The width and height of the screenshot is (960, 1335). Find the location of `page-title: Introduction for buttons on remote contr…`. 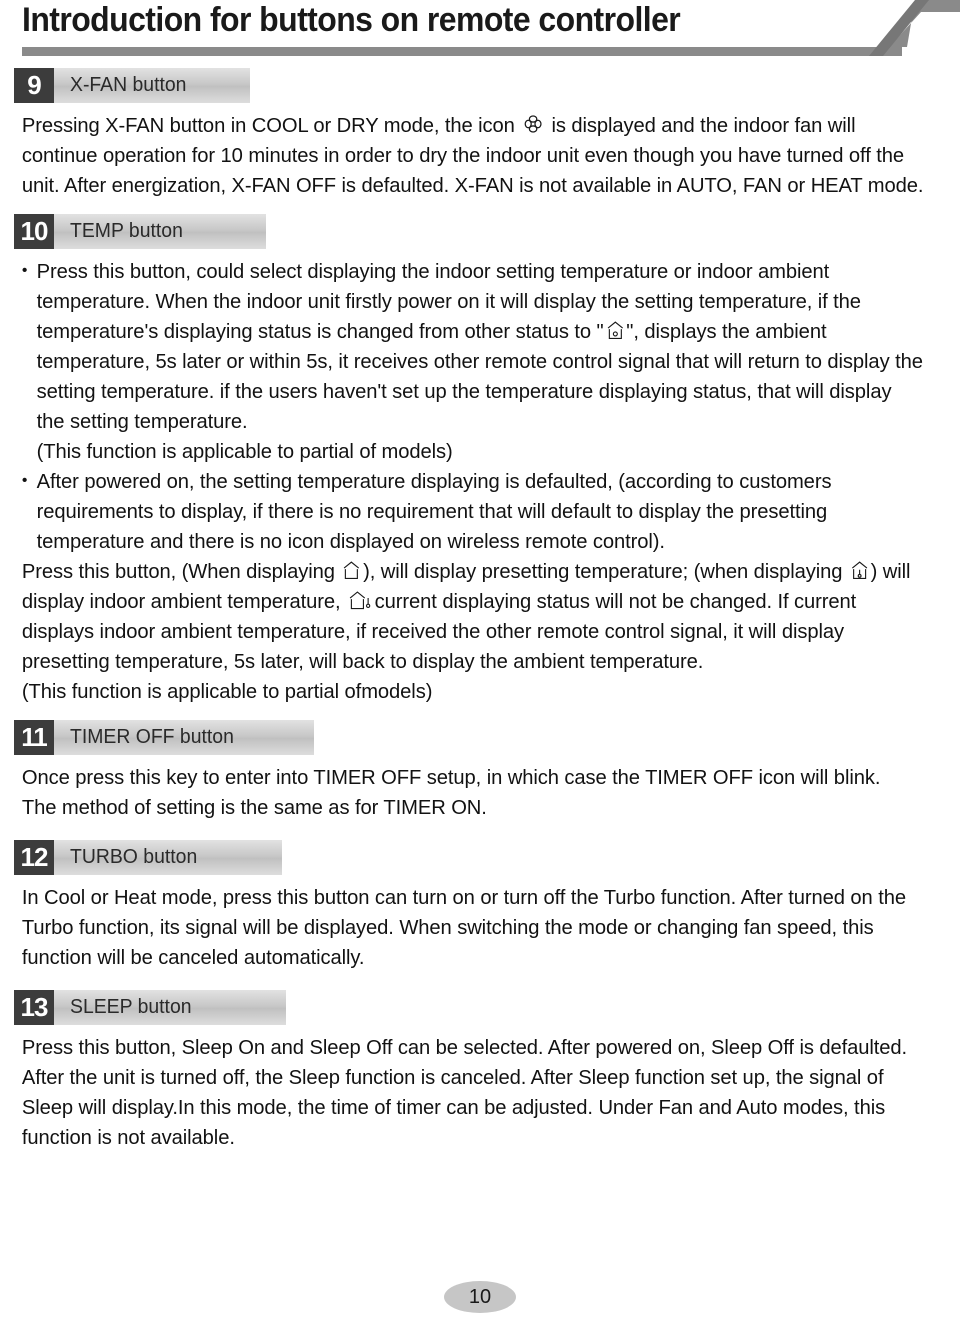

page-title: Introduction for buttons on remote contr… is located at coordinates (351, 20).